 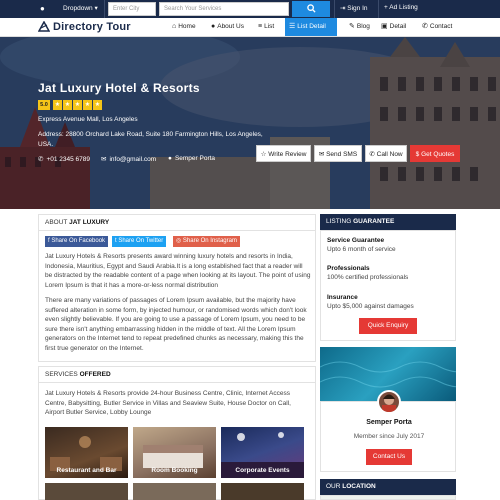 What do you see at coordinates (44, 26) in the screenshot?
I see `logo-icon` at bounding box center [44, 26].